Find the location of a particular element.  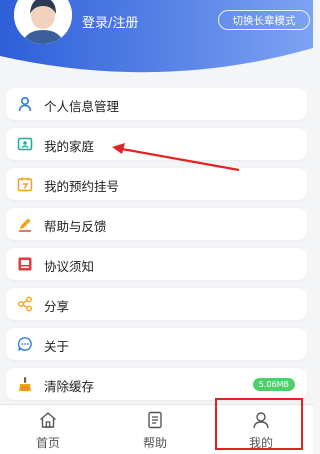

menu-item-label: 协议须知 is located at coordinates (69, 266).